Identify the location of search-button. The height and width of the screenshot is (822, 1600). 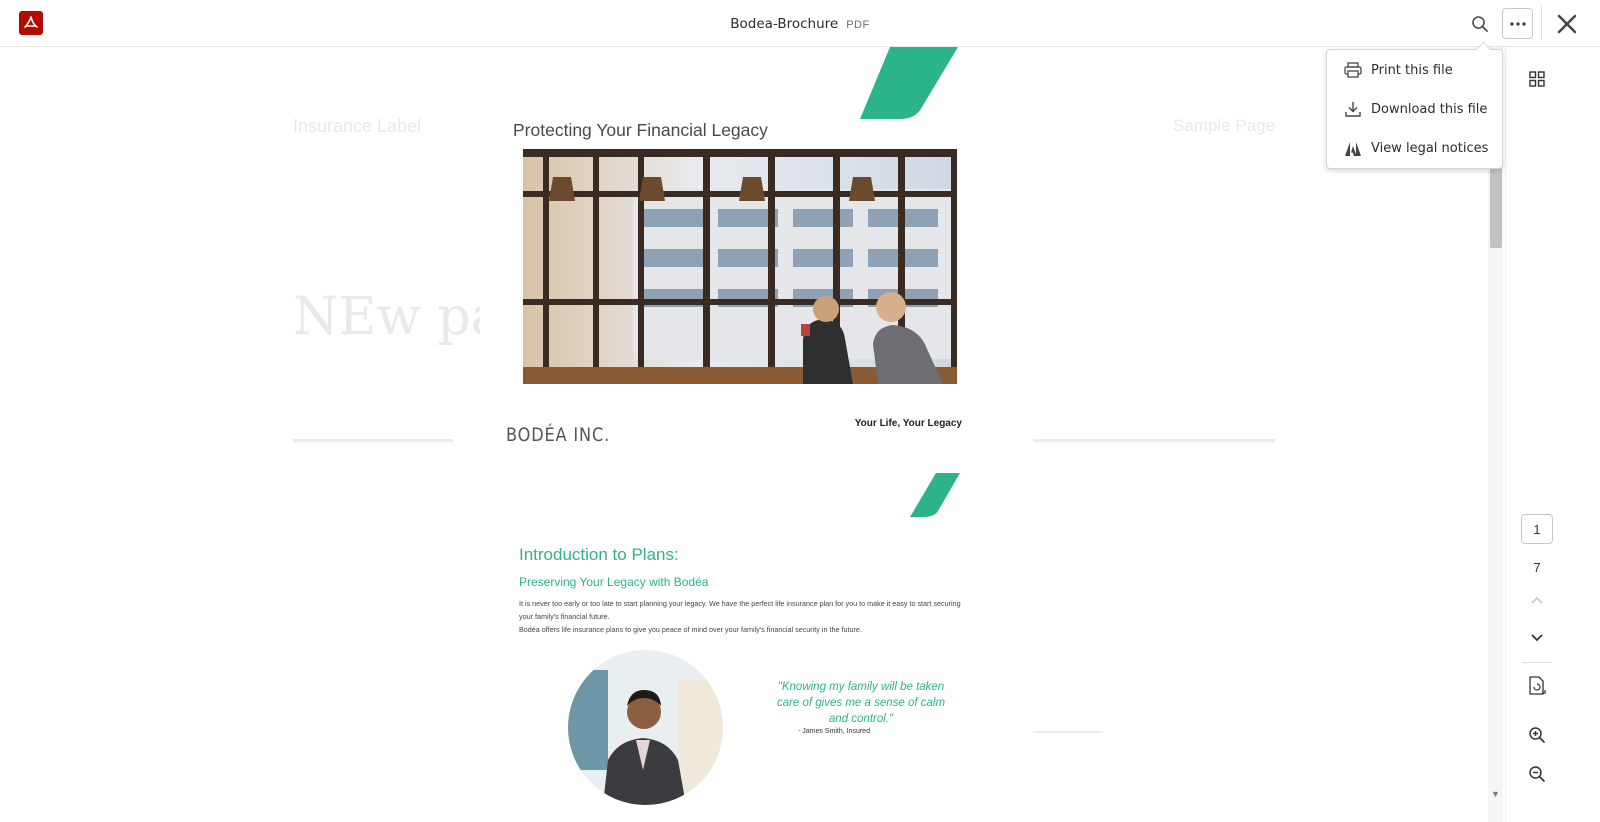
(1479, 23).